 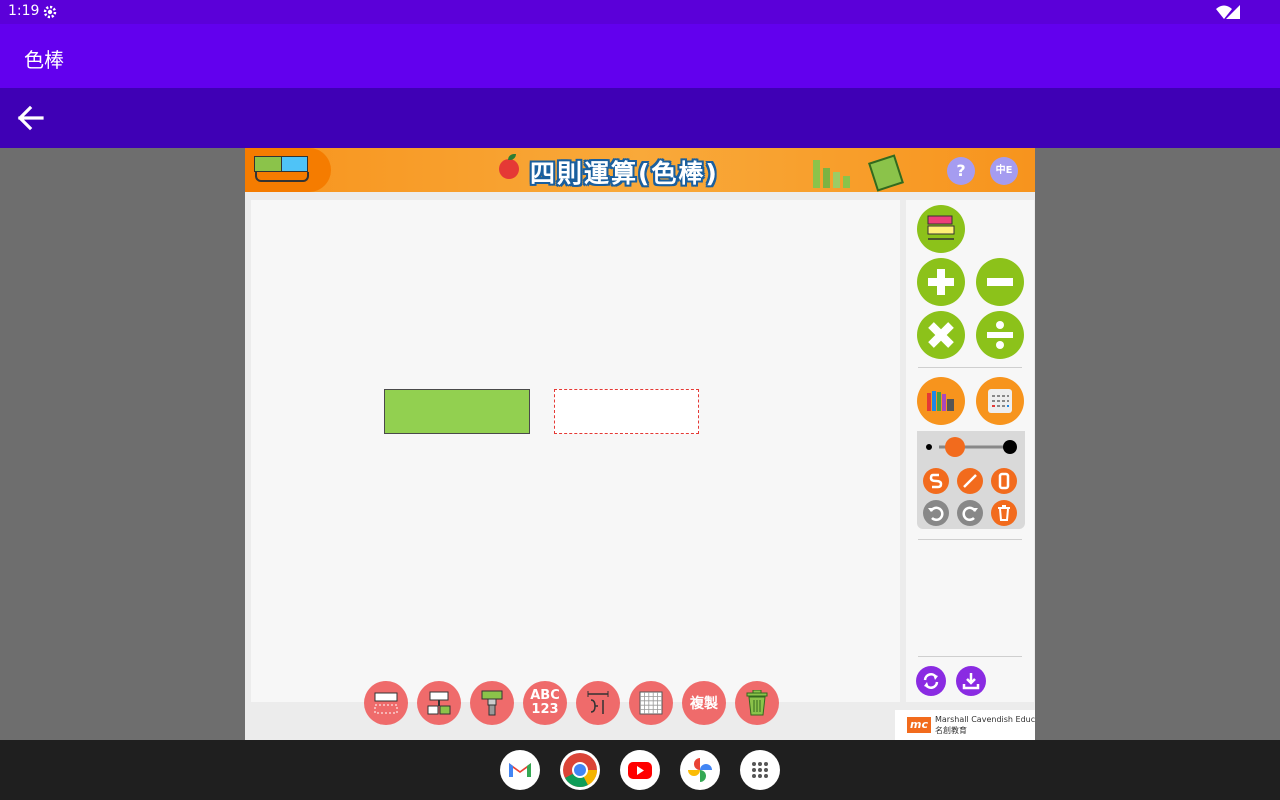 I want to click on side-panel, so click(x=970, y=451).